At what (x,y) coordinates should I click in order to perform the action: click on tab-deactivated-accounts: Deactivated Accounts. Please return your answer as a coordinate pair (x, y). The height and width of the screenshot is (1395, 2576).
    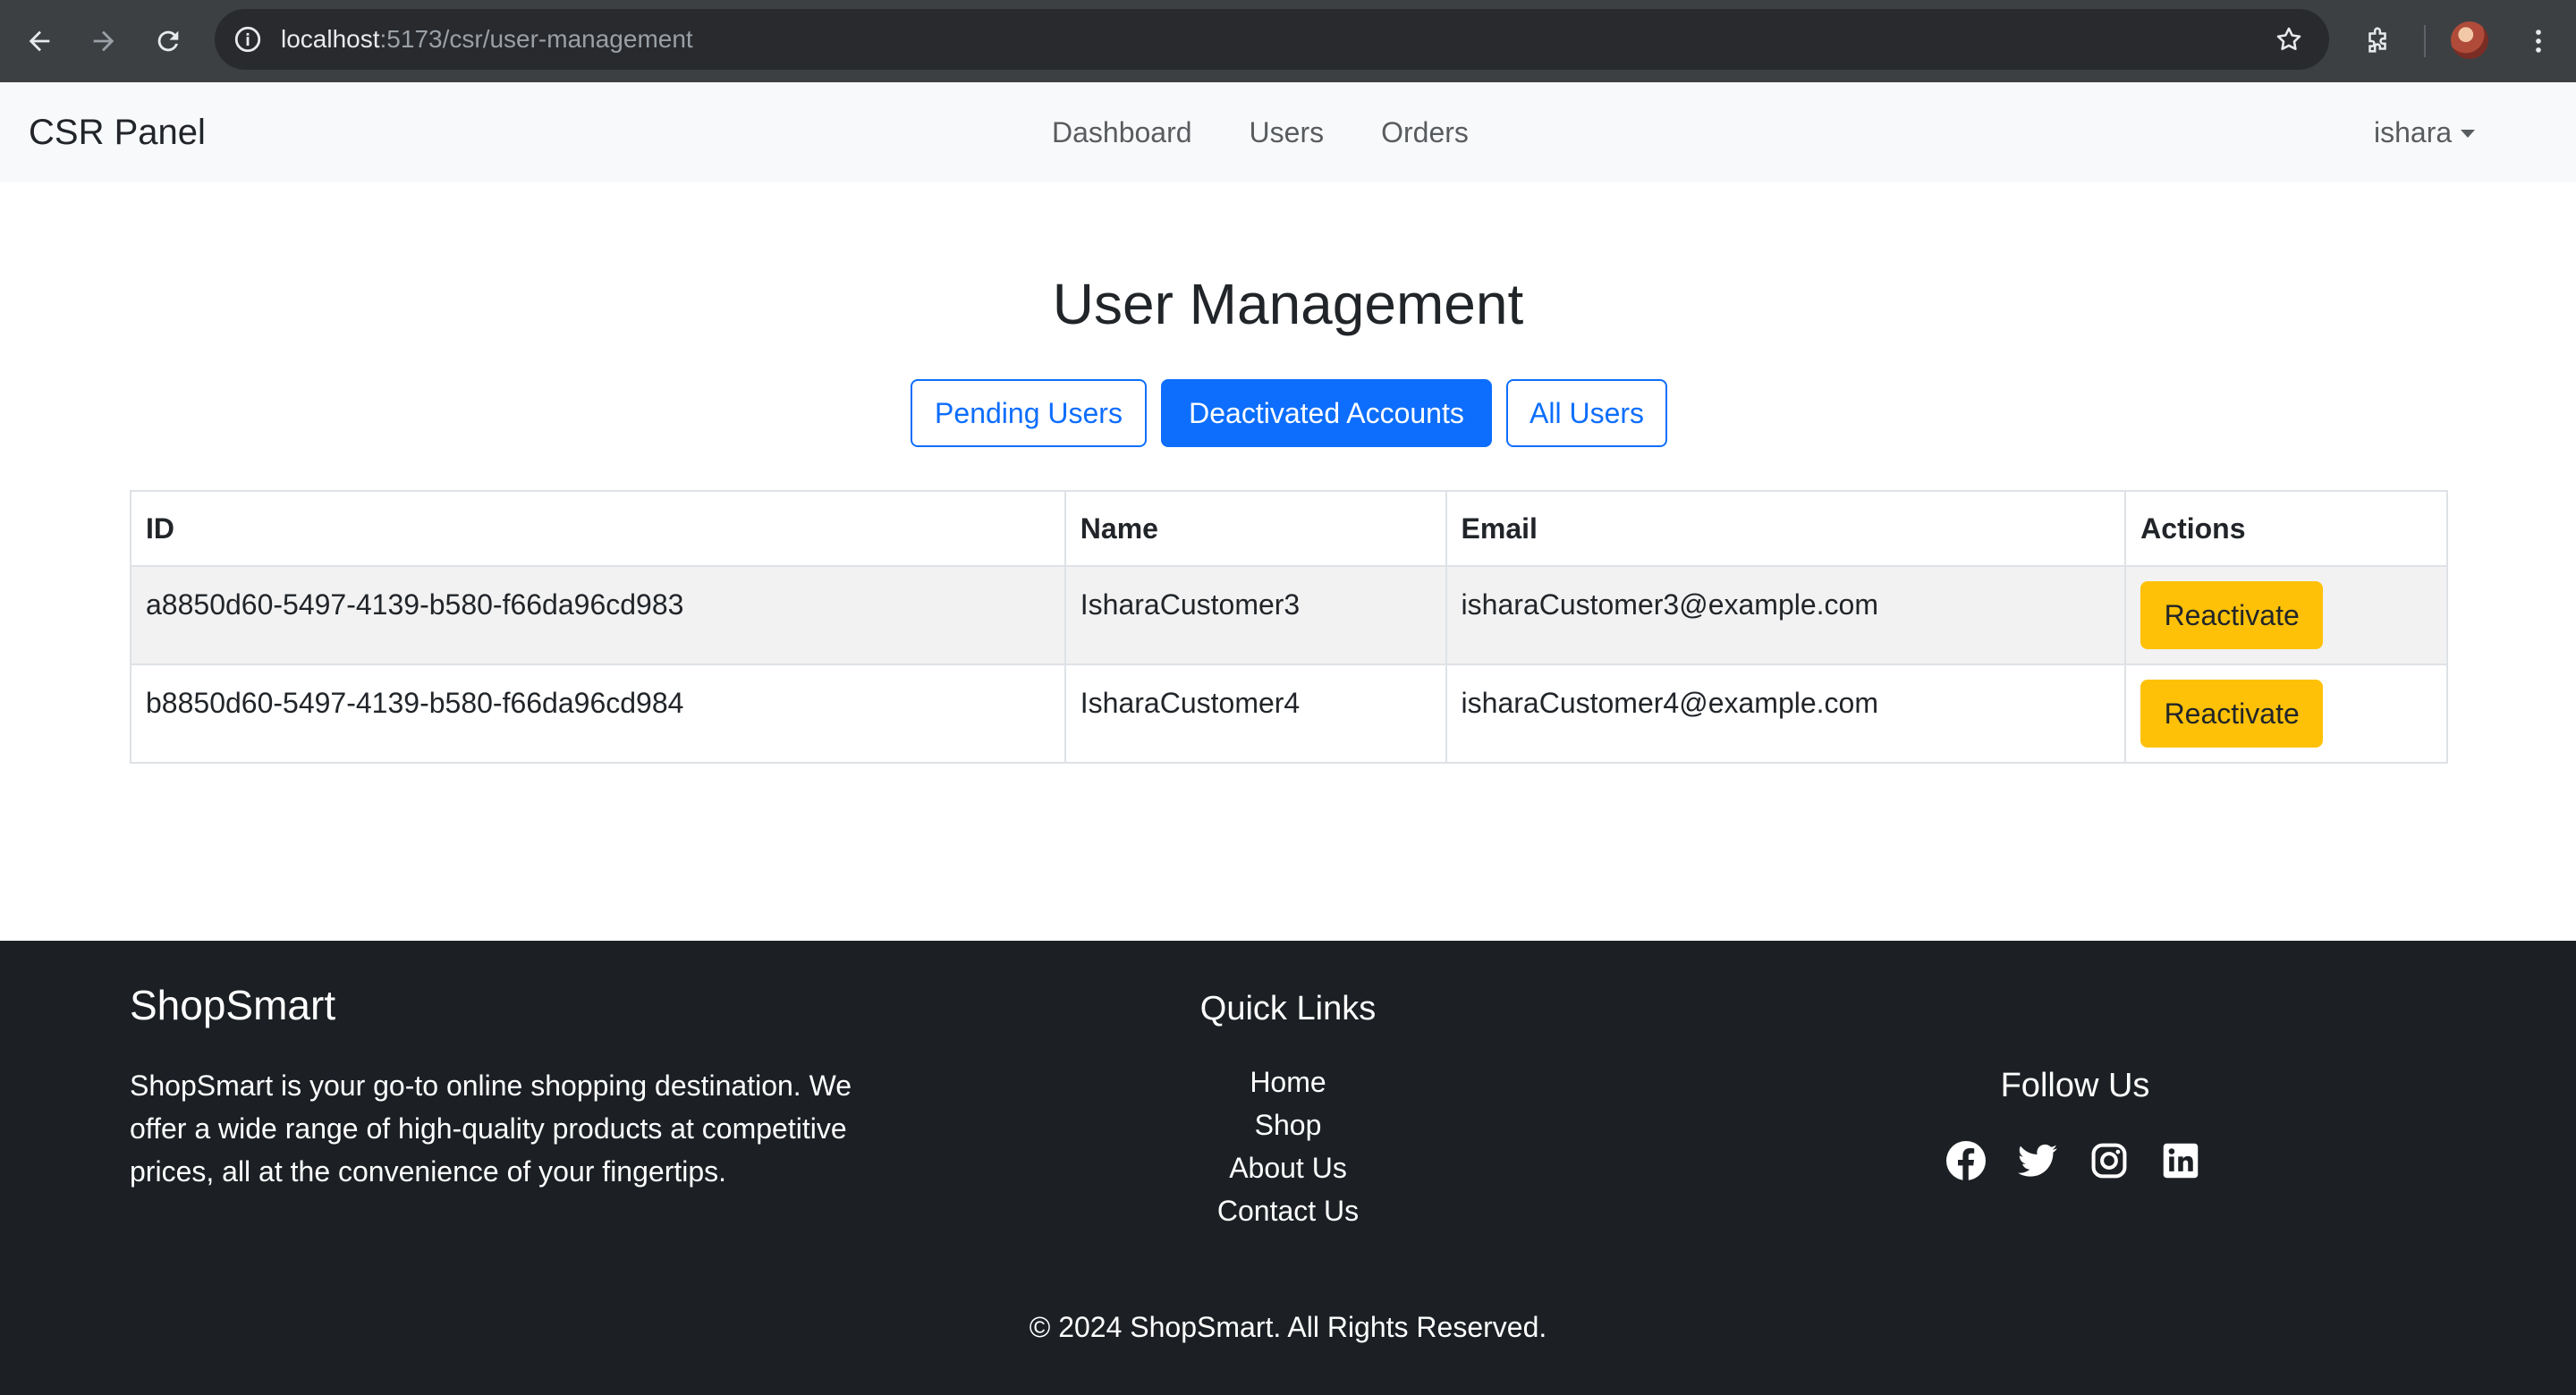
    Looking at the image, I should click on (1326, 413).